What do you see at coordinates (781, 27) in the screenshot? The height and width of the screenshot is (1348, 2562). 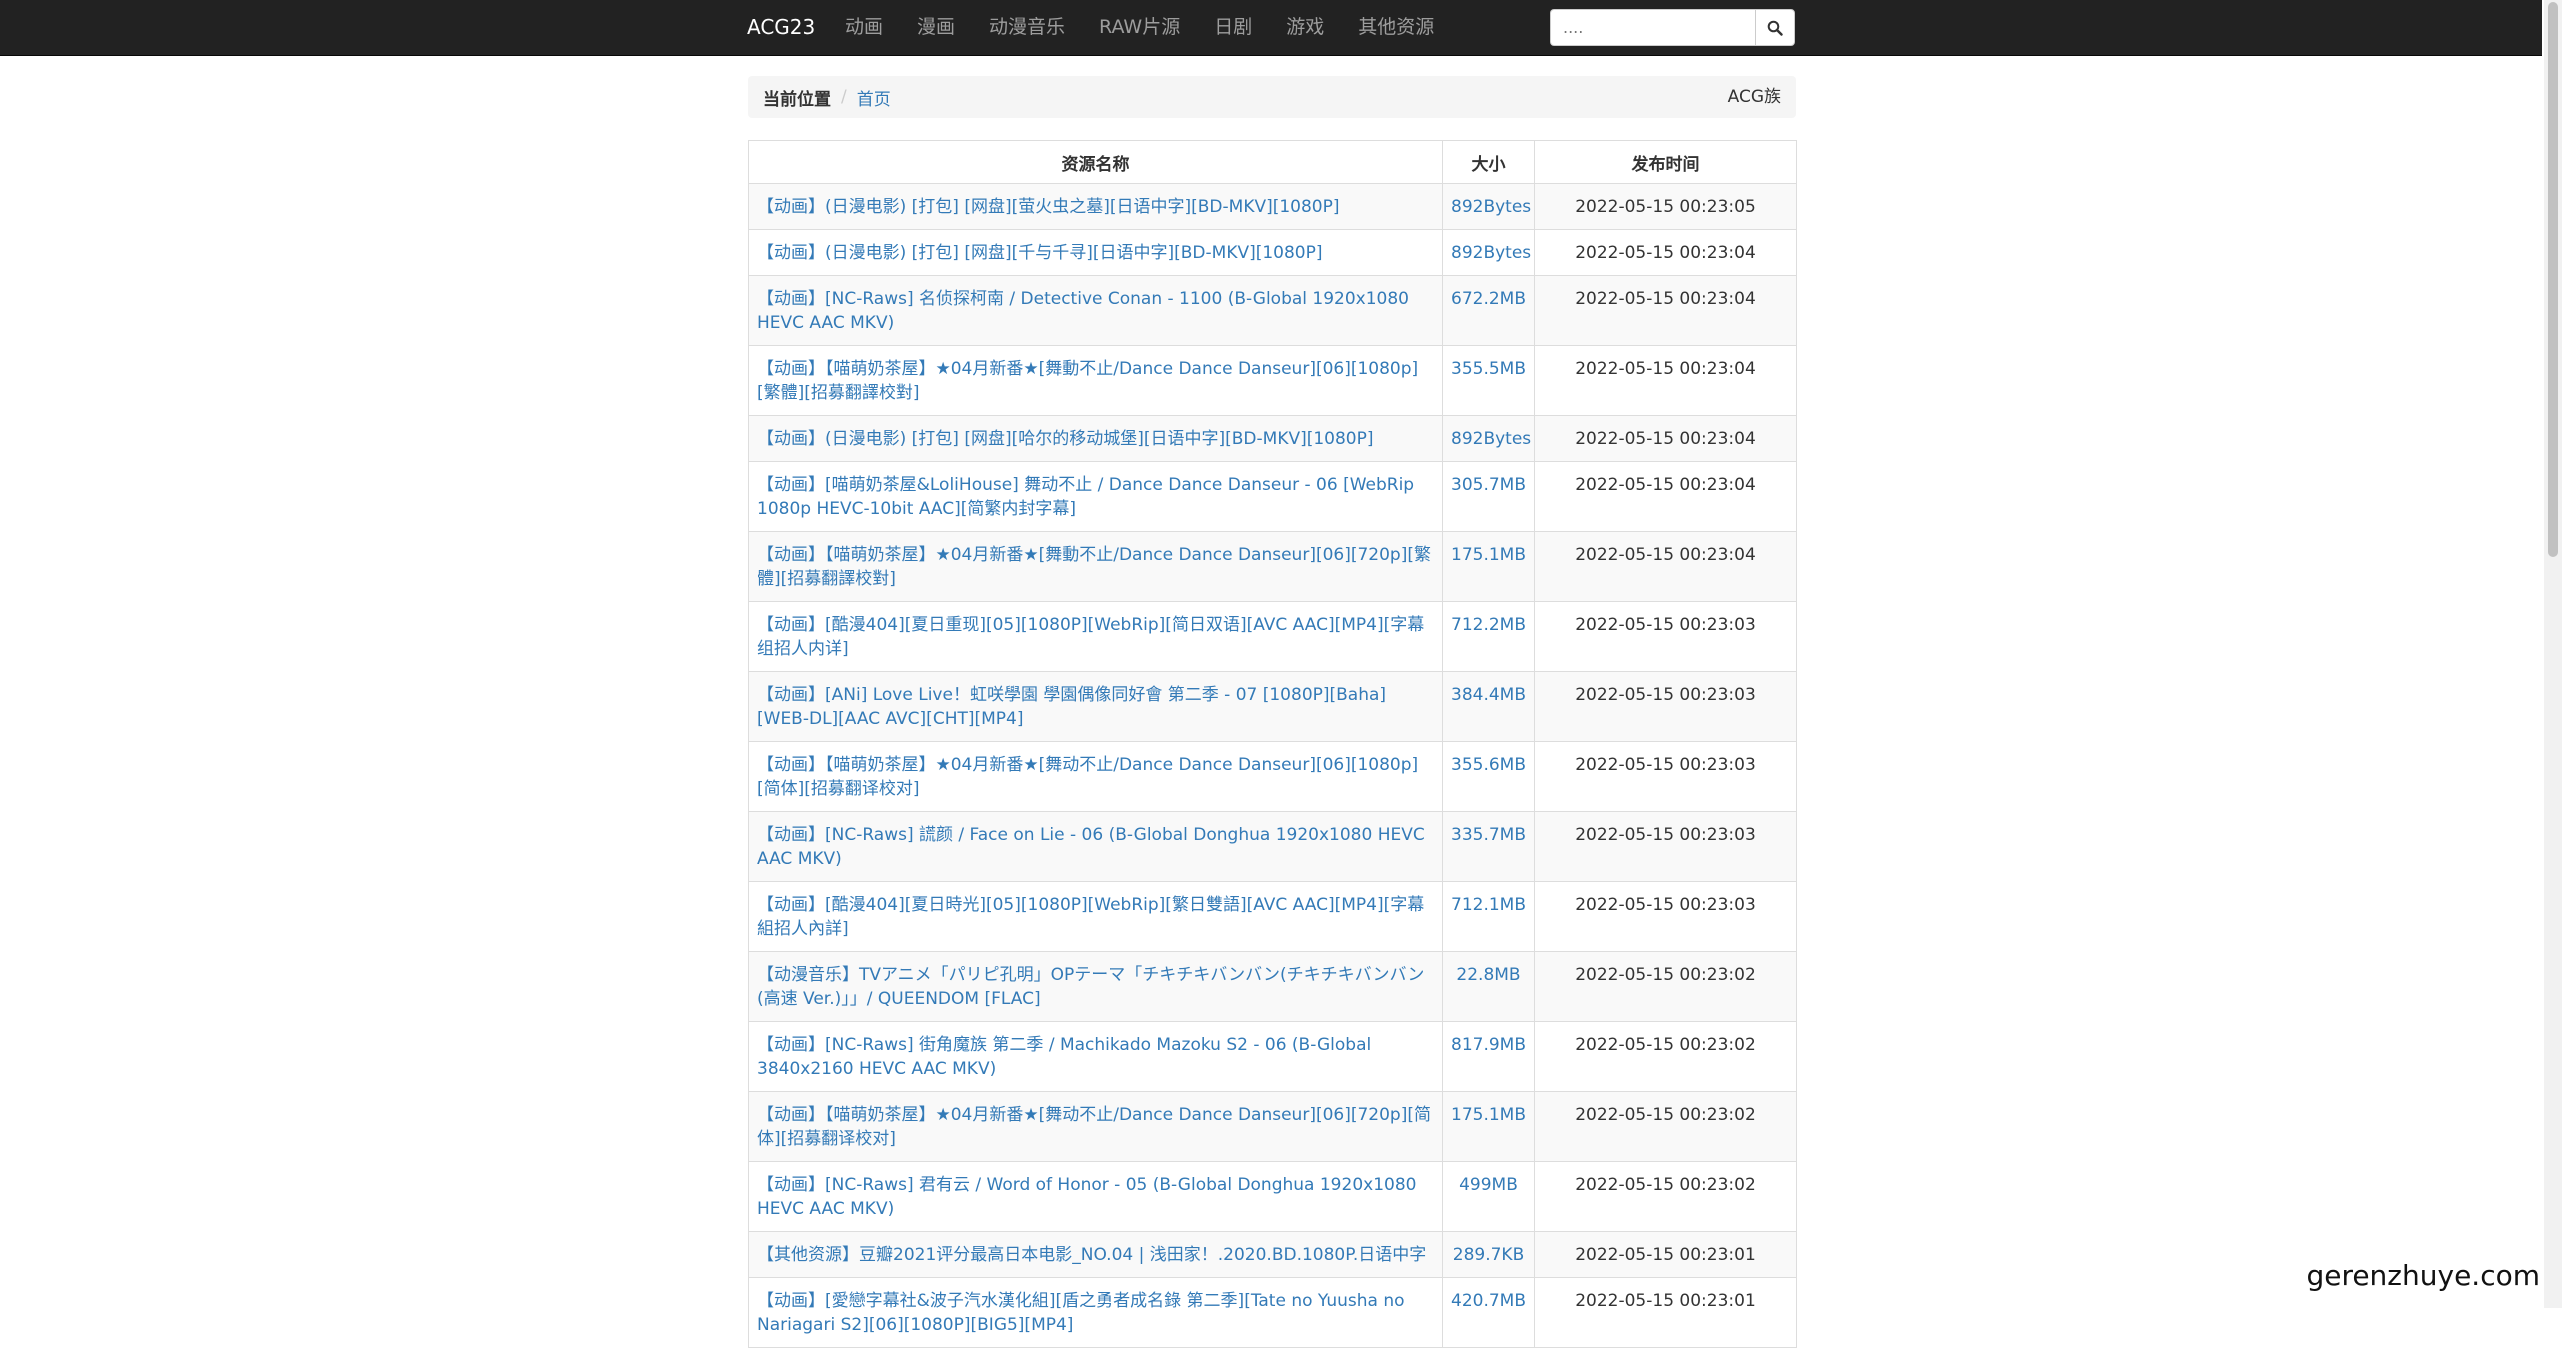 I see `brand-logo: ACG23` at bounding box center [781, 27].